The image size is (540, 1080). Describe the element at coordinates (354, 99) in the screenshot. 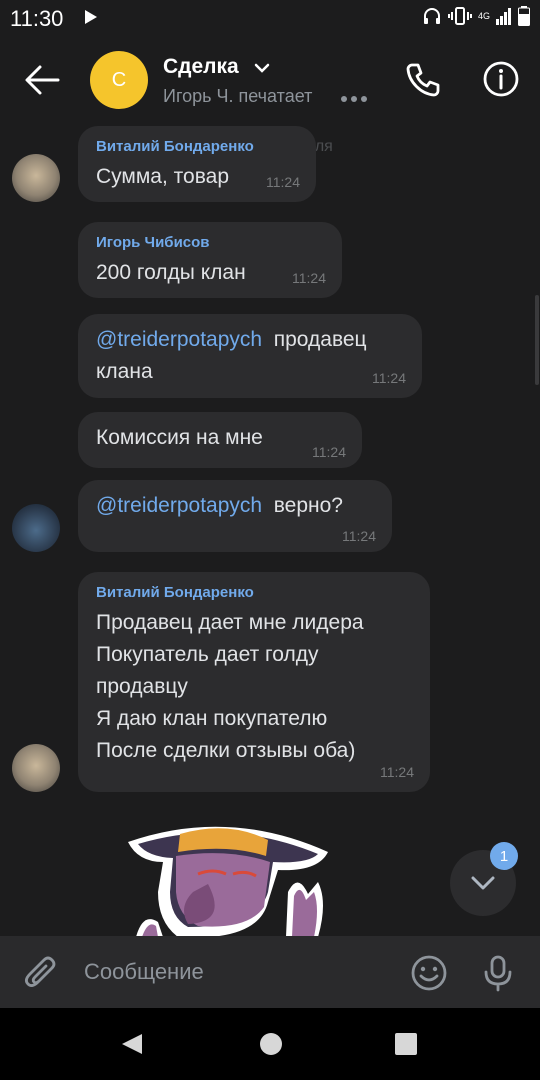

I see `typing-indicator-icon` at that location.